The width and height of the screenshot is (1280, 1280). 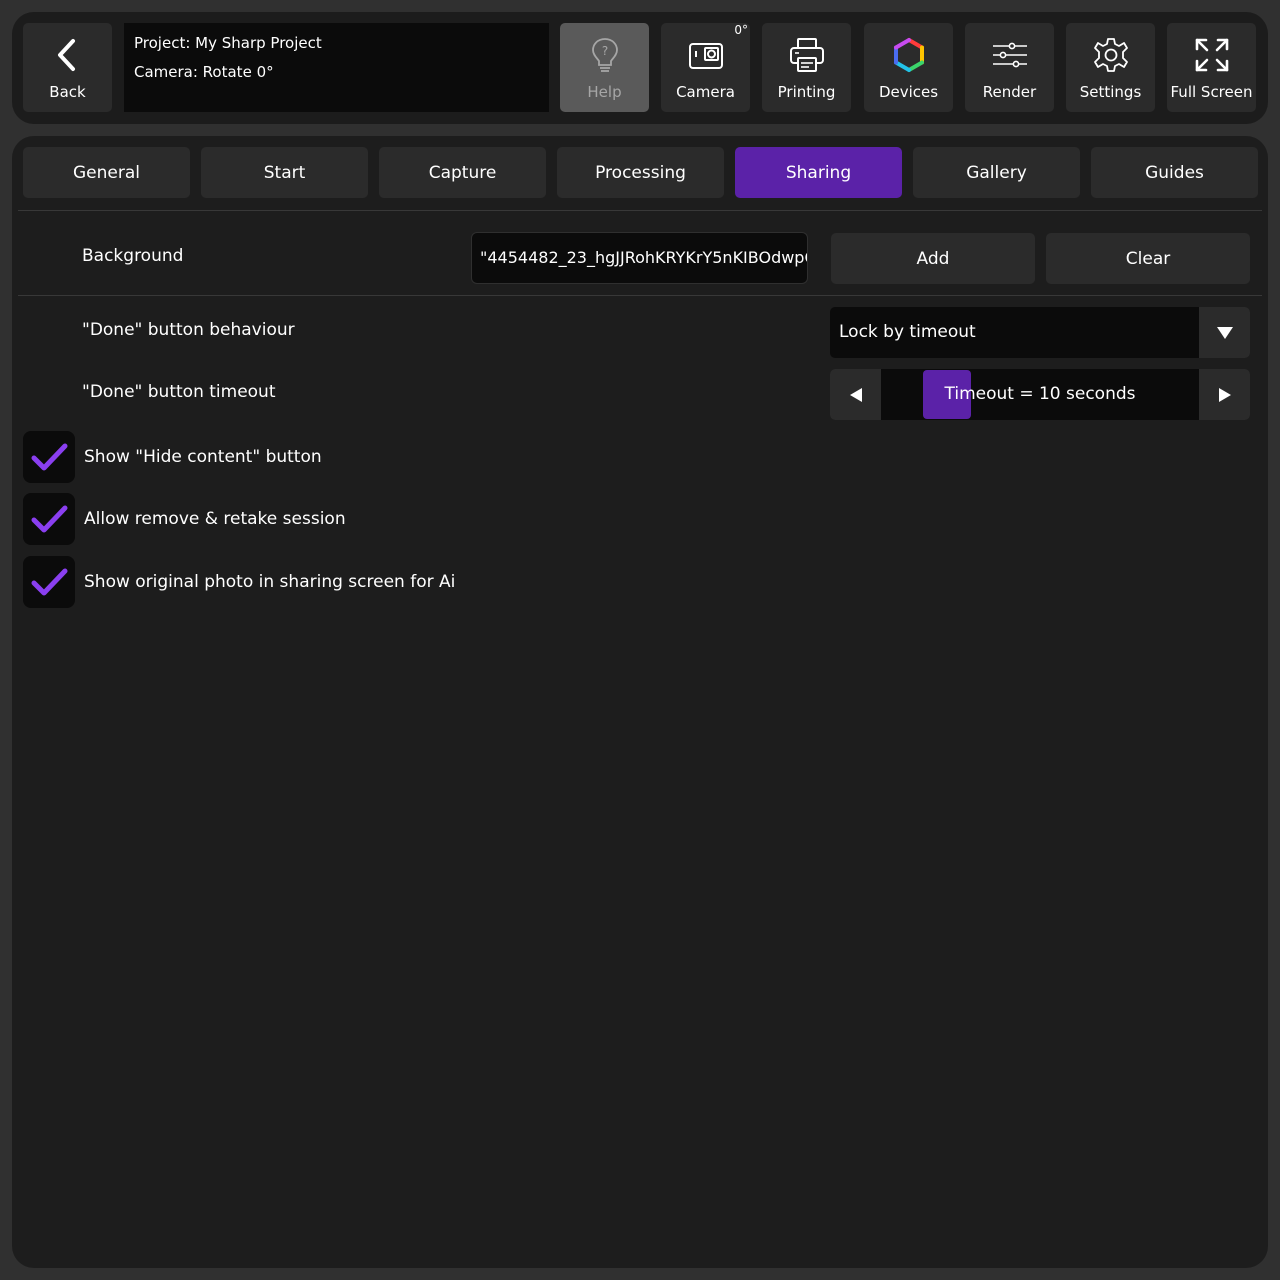 What do you see at coordinates (1211, 92) in the screenshot?
I see `fullscreen-label: Full Screen` at bounding box center [1211, 92].